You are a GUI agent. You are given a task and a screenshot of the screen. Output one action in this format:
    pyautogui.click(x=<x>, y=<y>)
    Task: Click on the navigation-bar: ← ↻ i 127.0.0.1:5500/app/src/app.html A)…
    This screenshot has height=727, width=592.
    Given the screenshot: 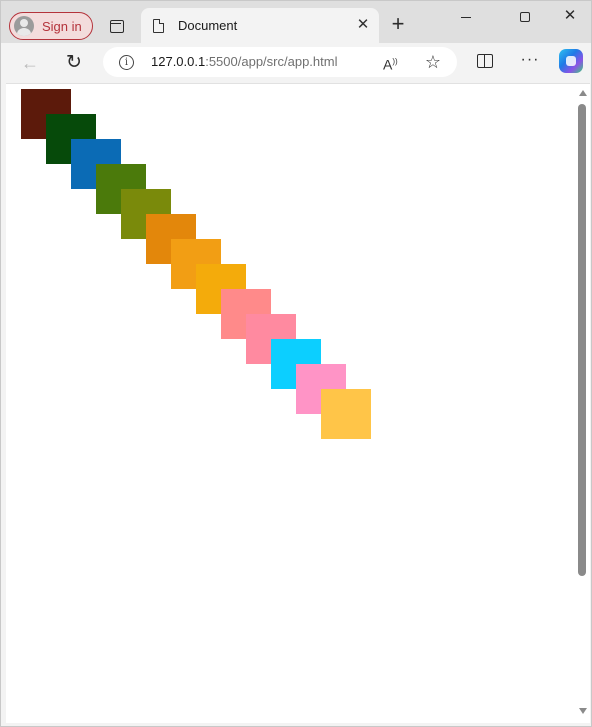 What is the action you would take?
    pyautogui.click(x=296, y=63)
    